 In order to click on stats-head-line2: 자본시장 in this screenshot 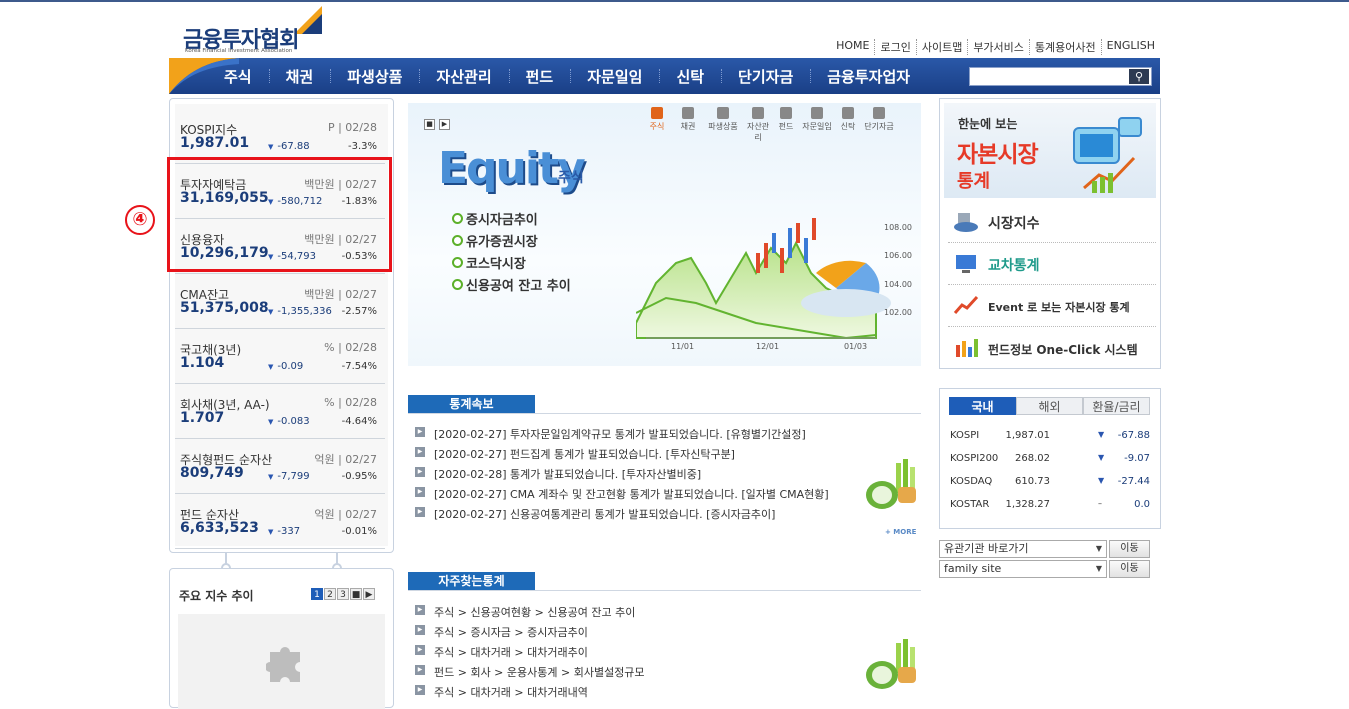, I will do `click(998, 155)`.